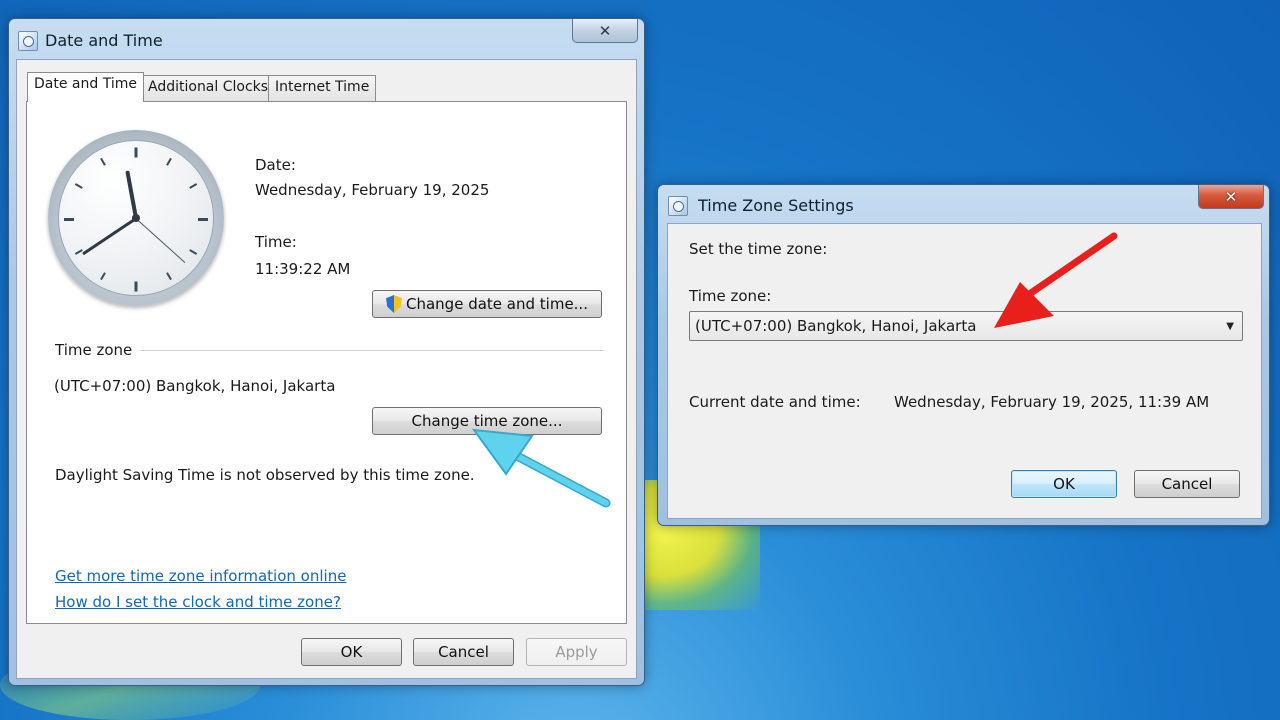 The image size is (1280, 720). What do you see at coordinates (276, 242) in the screenshot?
I see `time-label: Time:` at bounding box center [276, 242].